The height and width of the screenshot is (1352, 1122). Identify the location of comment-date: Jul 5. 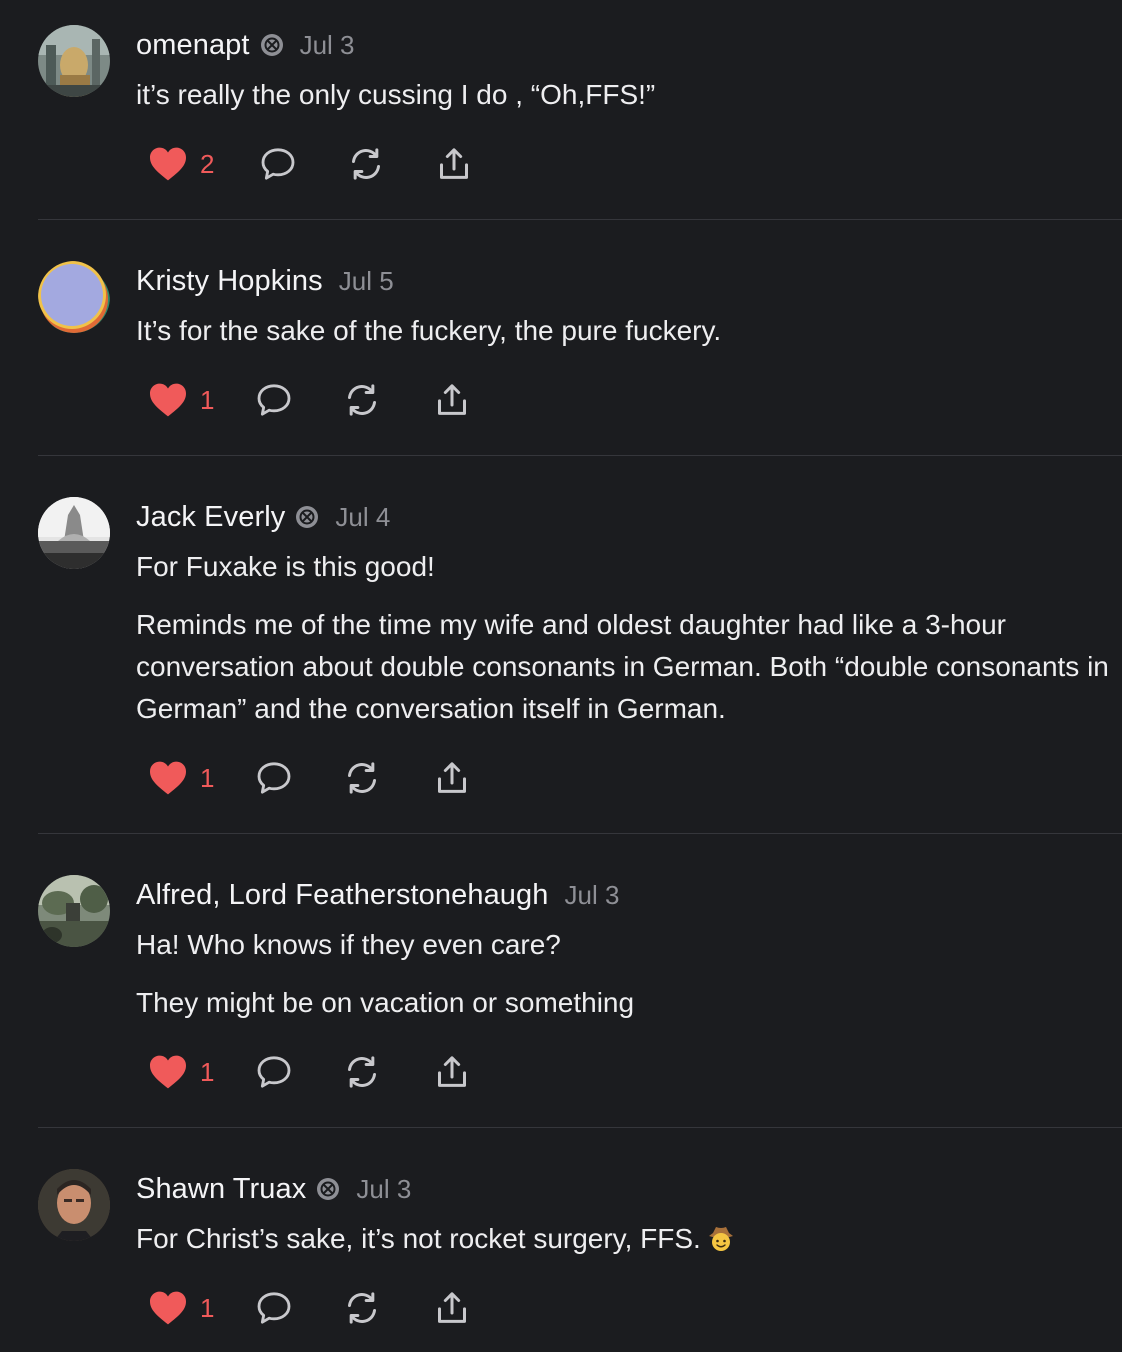
(366, 281).